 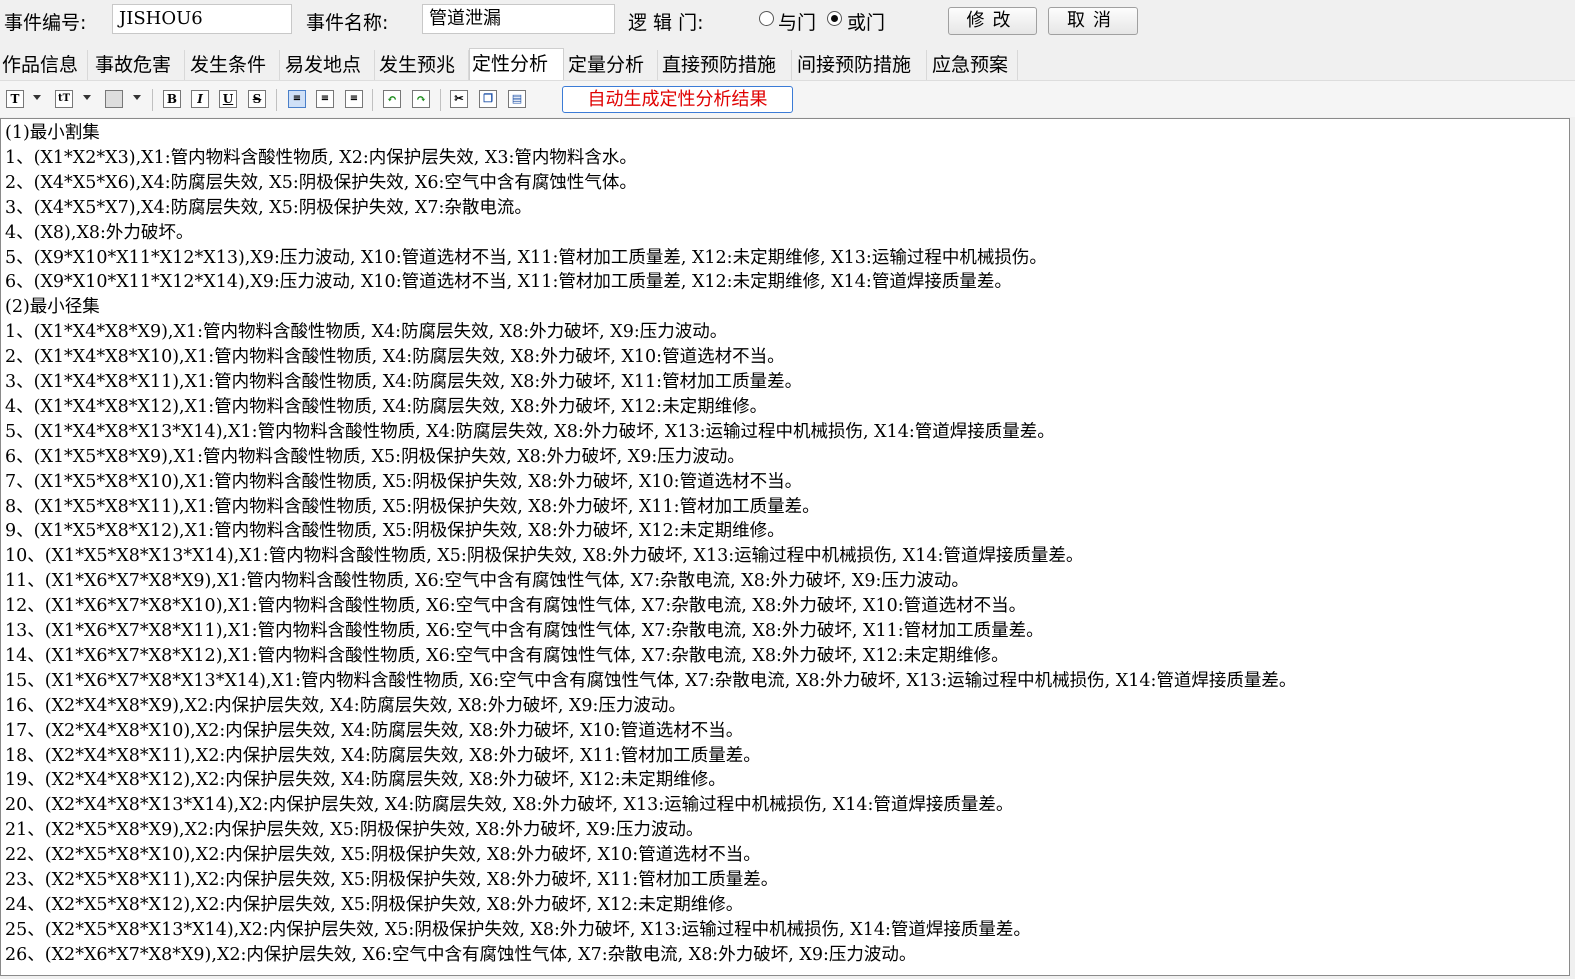 I want to click on and-gate-radio, so click(x=766, y=18).